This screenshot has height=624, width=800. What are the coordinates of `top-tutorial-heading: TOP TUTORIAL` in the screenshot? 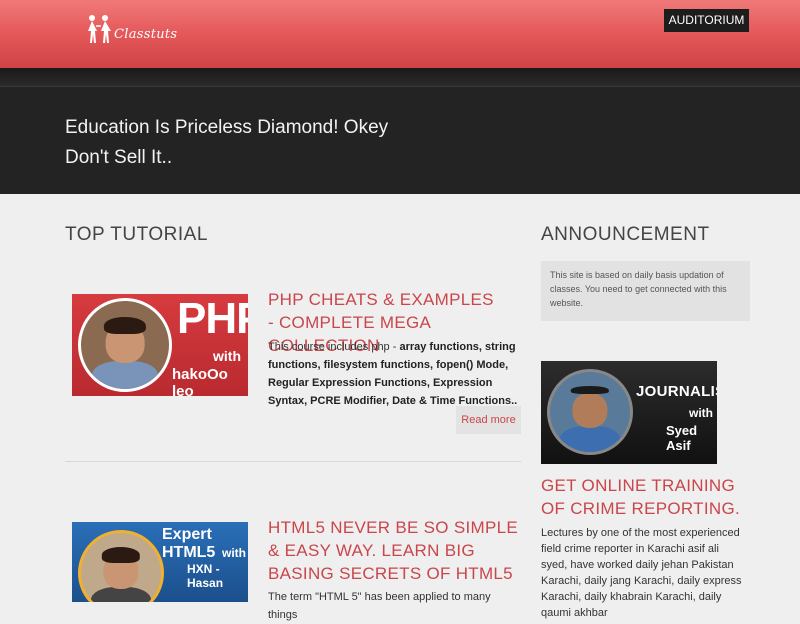 It's located at (136, 234).